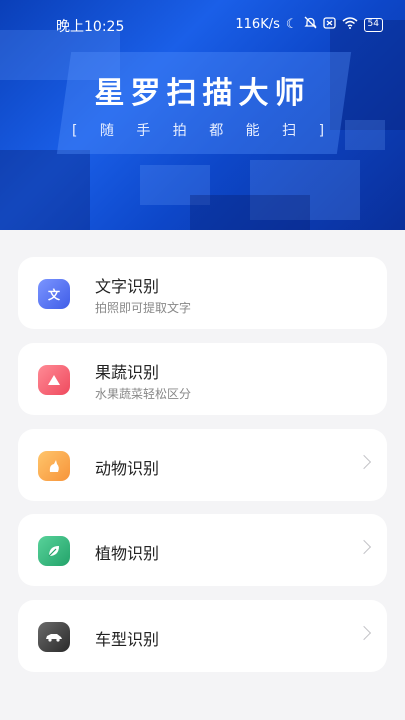 Image resolution: width=405 pixels, height=720 pixels. What do you see at coordinates (373, 24) in the screenshot?
I see `battery-icon: 54` at bounding box center [373, 24].